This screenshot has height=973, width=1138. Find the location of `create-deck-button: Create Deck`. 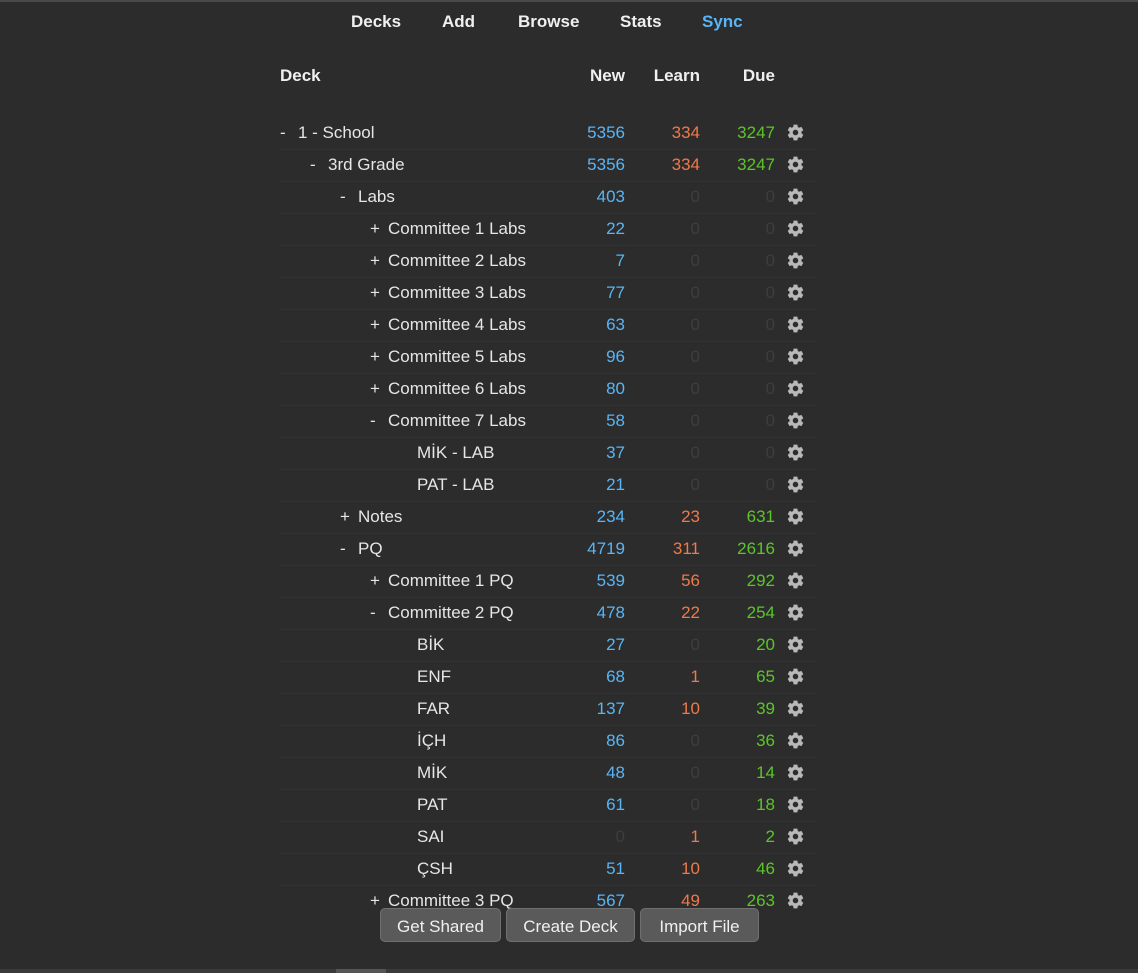

create-deck-button: Create Deck is located at coordinates (570, 925).